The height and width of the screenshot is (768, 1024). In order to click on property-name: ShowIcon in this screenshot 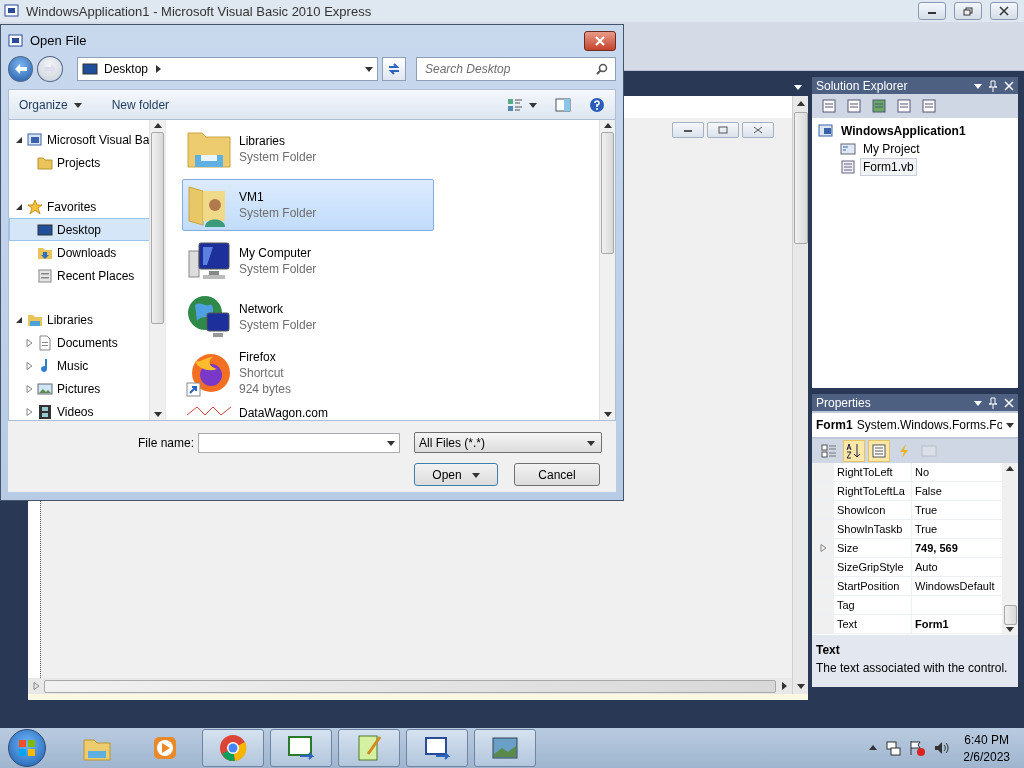, I will do `click(873, 510)`.